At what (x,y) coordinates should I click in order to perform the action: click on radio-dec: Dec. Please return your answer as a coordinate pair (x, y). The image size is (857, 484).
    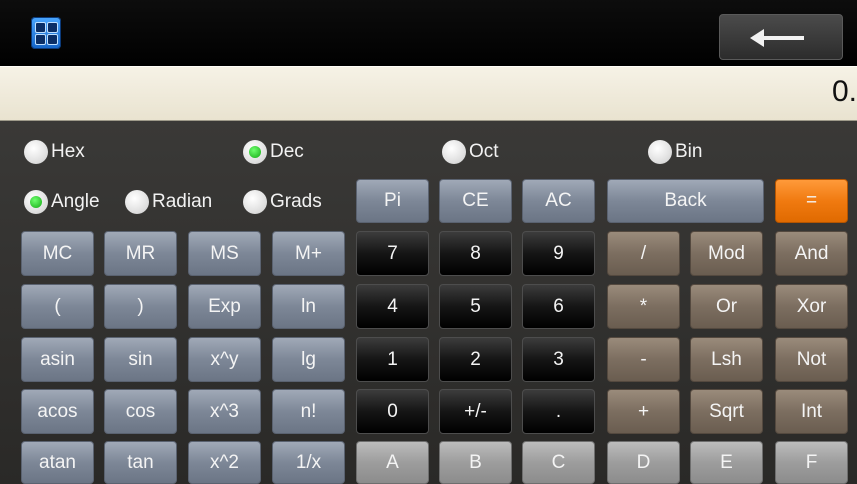
    Looking at the image, I should click on (273, 152).